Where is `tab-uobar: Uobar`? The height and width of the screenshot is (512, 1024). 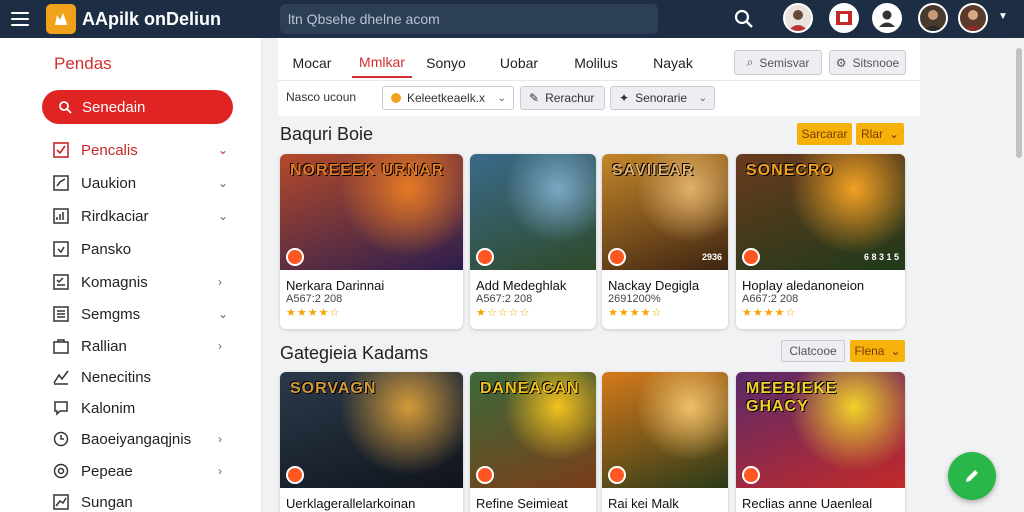
tab-uobar: Uobar is located at coordinates (519, 63).